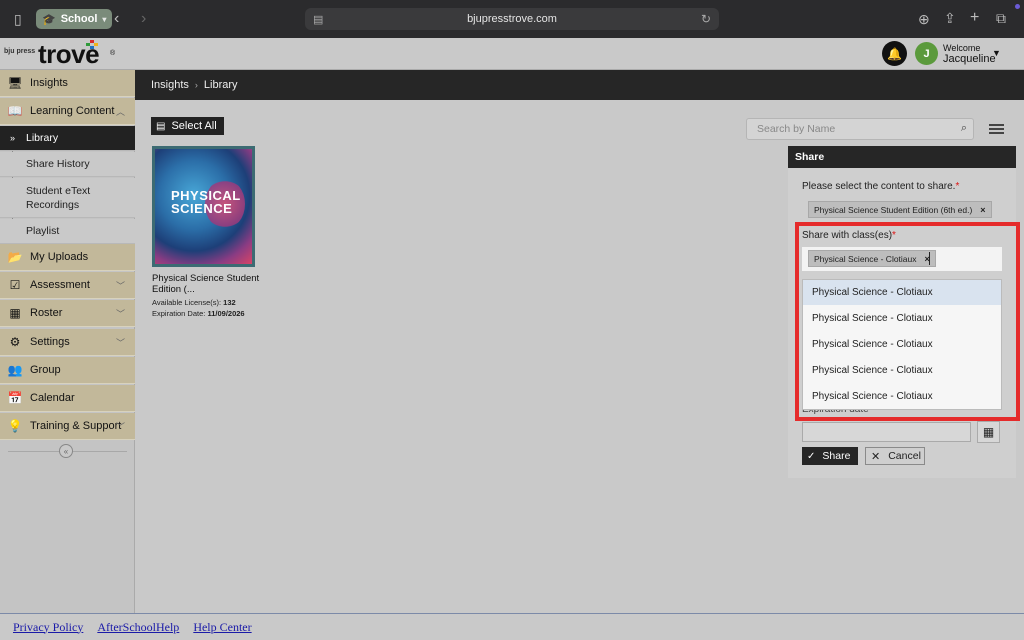  Describe the element at coordinates (60, 285) in the screenshot. I see `sidebar-item-label: Assessment` at that location.